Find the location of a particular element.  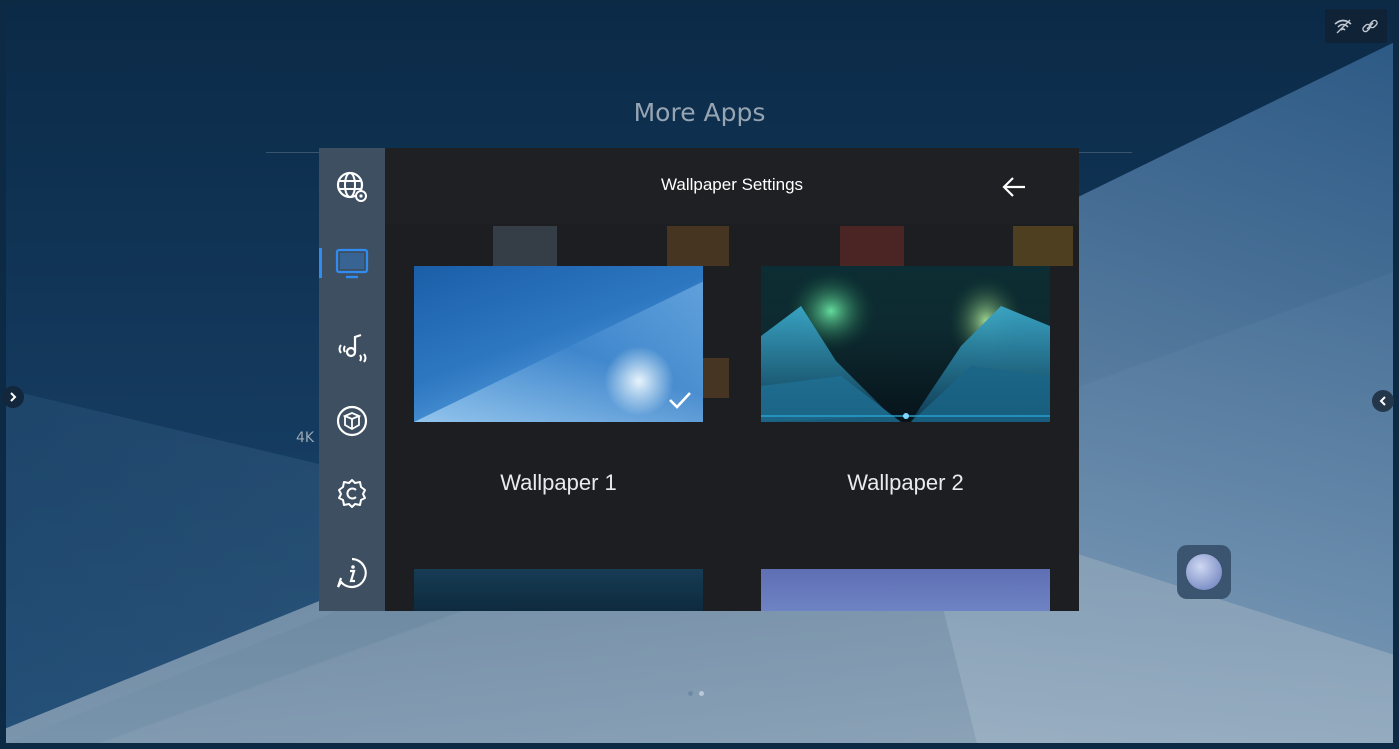

wallpaper-1-label: Wallpaper 1 is located at coordinates (558, 482).